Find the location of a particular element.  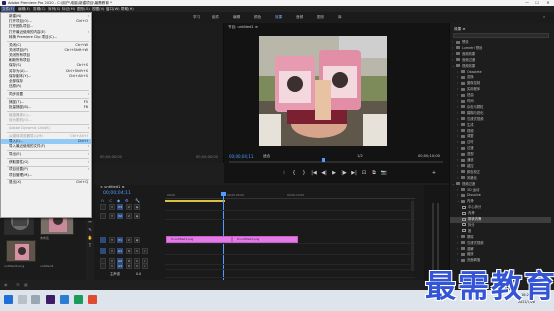

track-name: A3 is located at coordinates (120, 266).